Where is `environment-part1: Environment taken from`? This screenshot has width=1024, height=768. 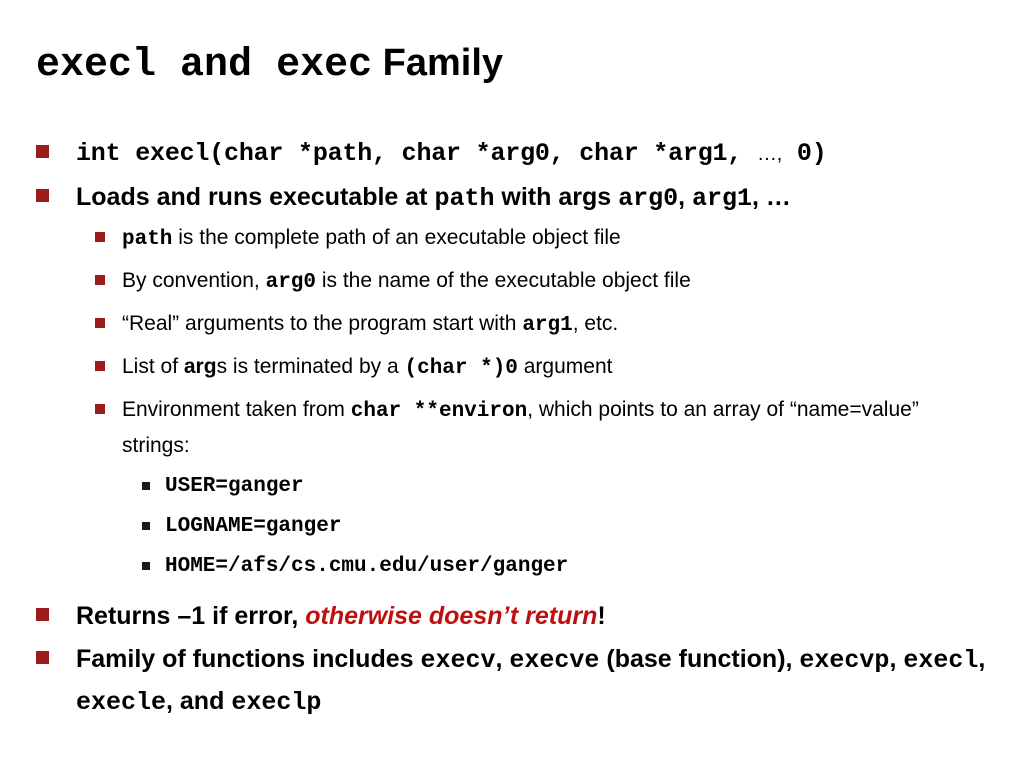 environment-part1: Environment taken from is located at coordinates (236, 409).